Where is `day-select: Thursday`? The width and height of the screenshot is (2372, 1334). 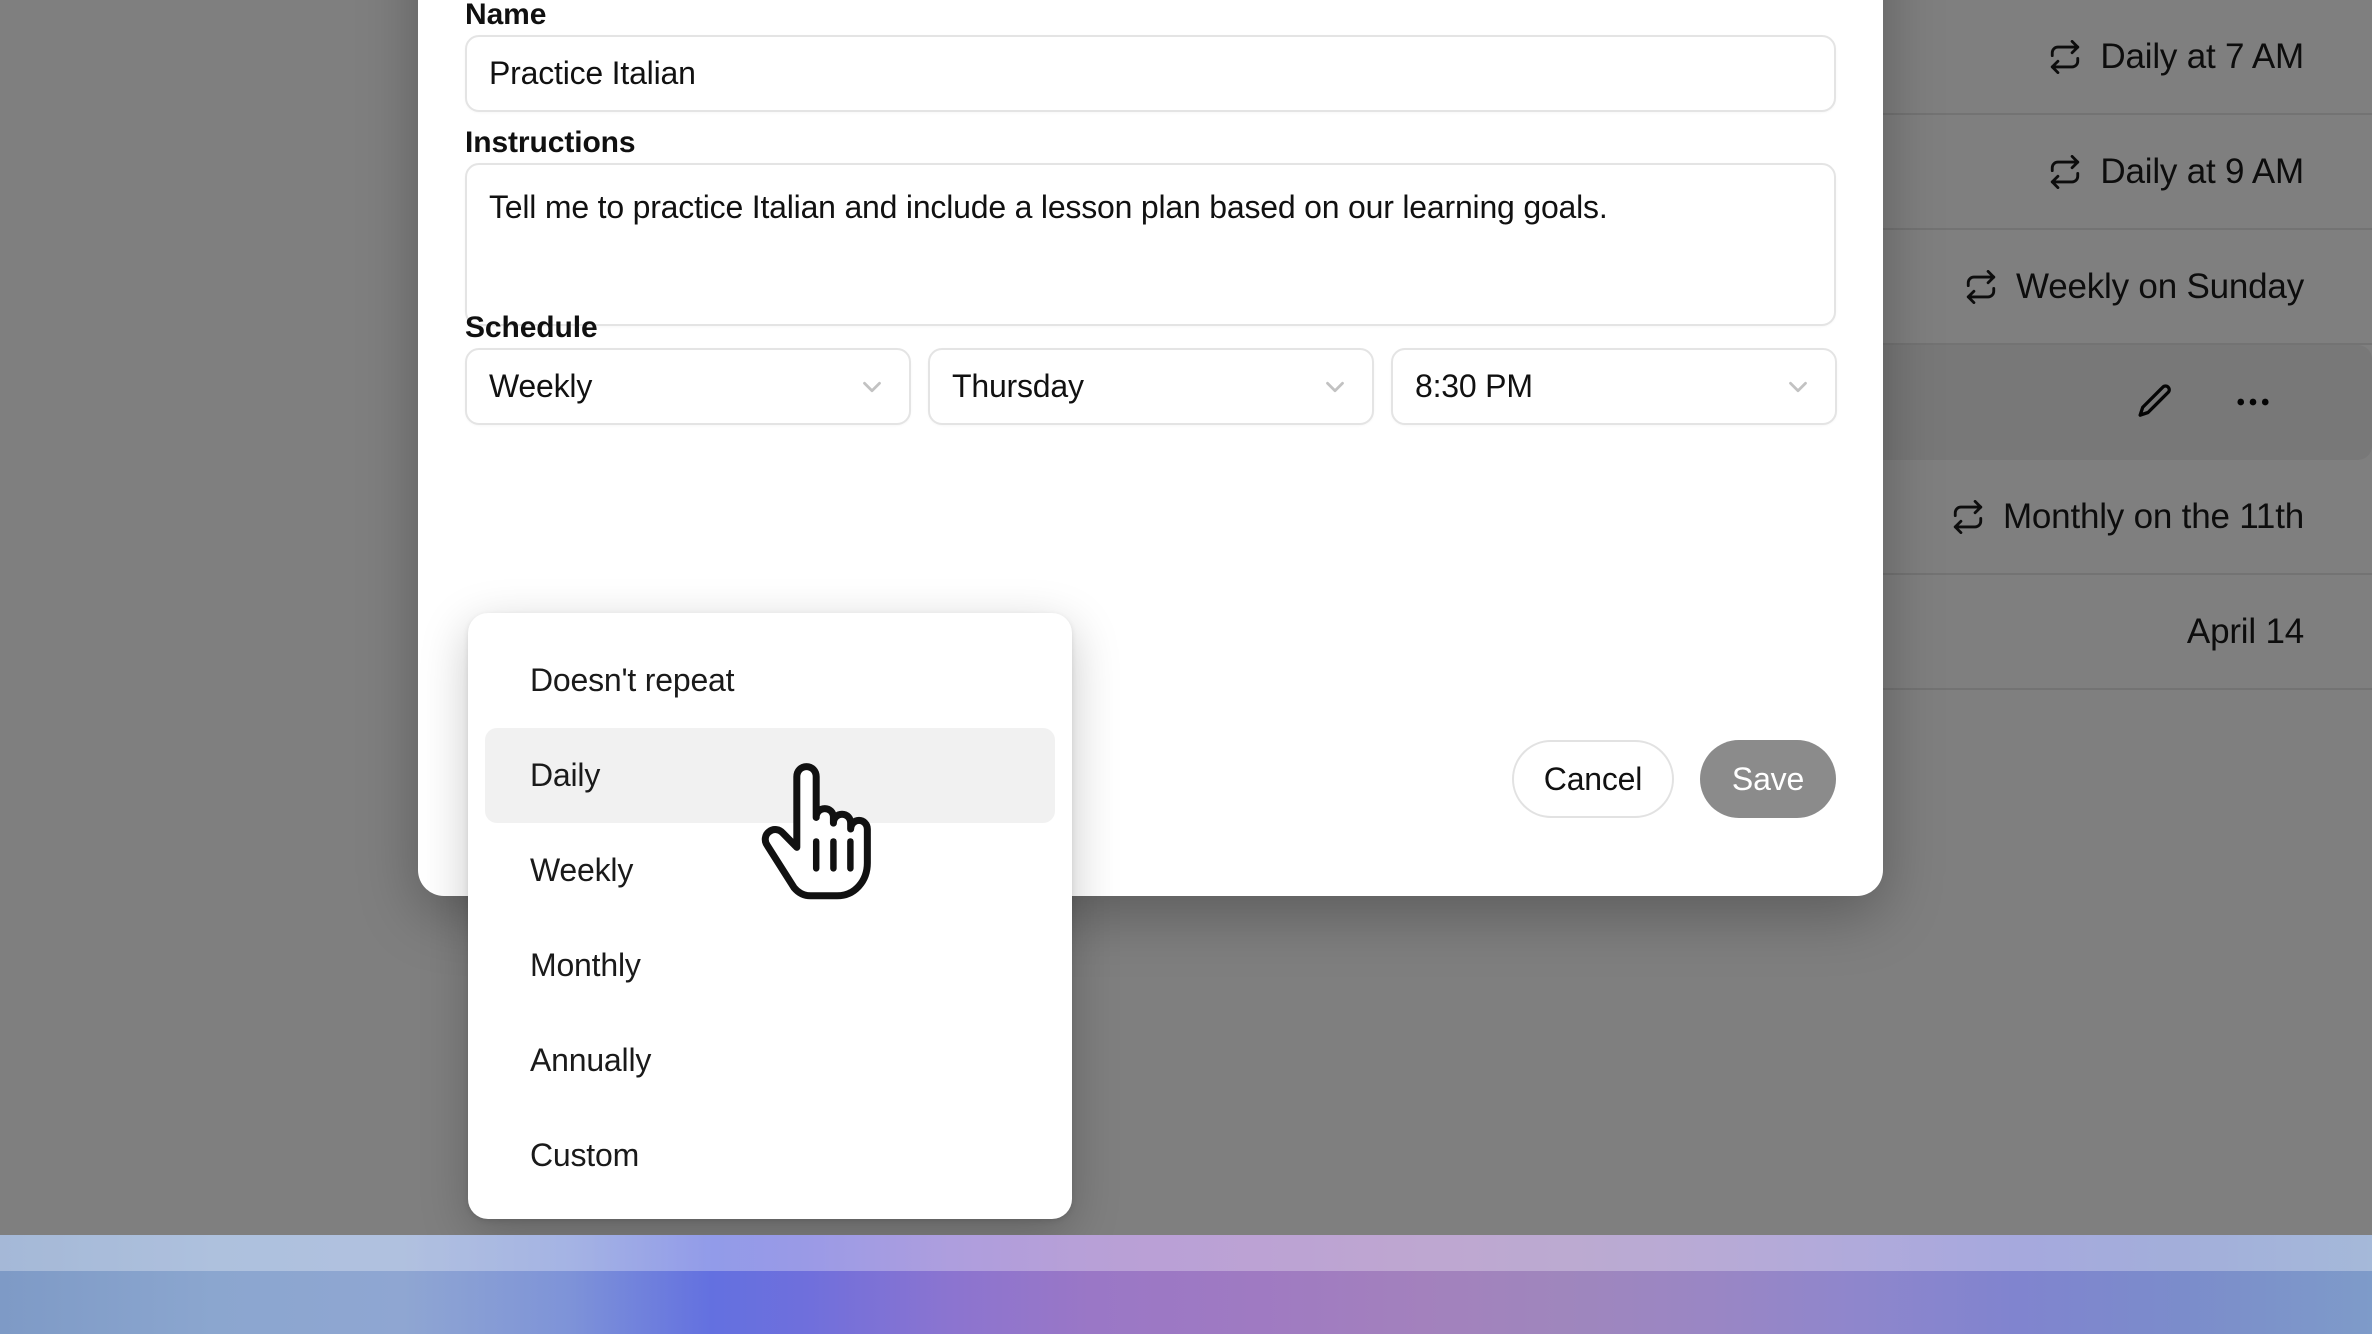
day-select: Thursday is located at coordinates (1151, 386).